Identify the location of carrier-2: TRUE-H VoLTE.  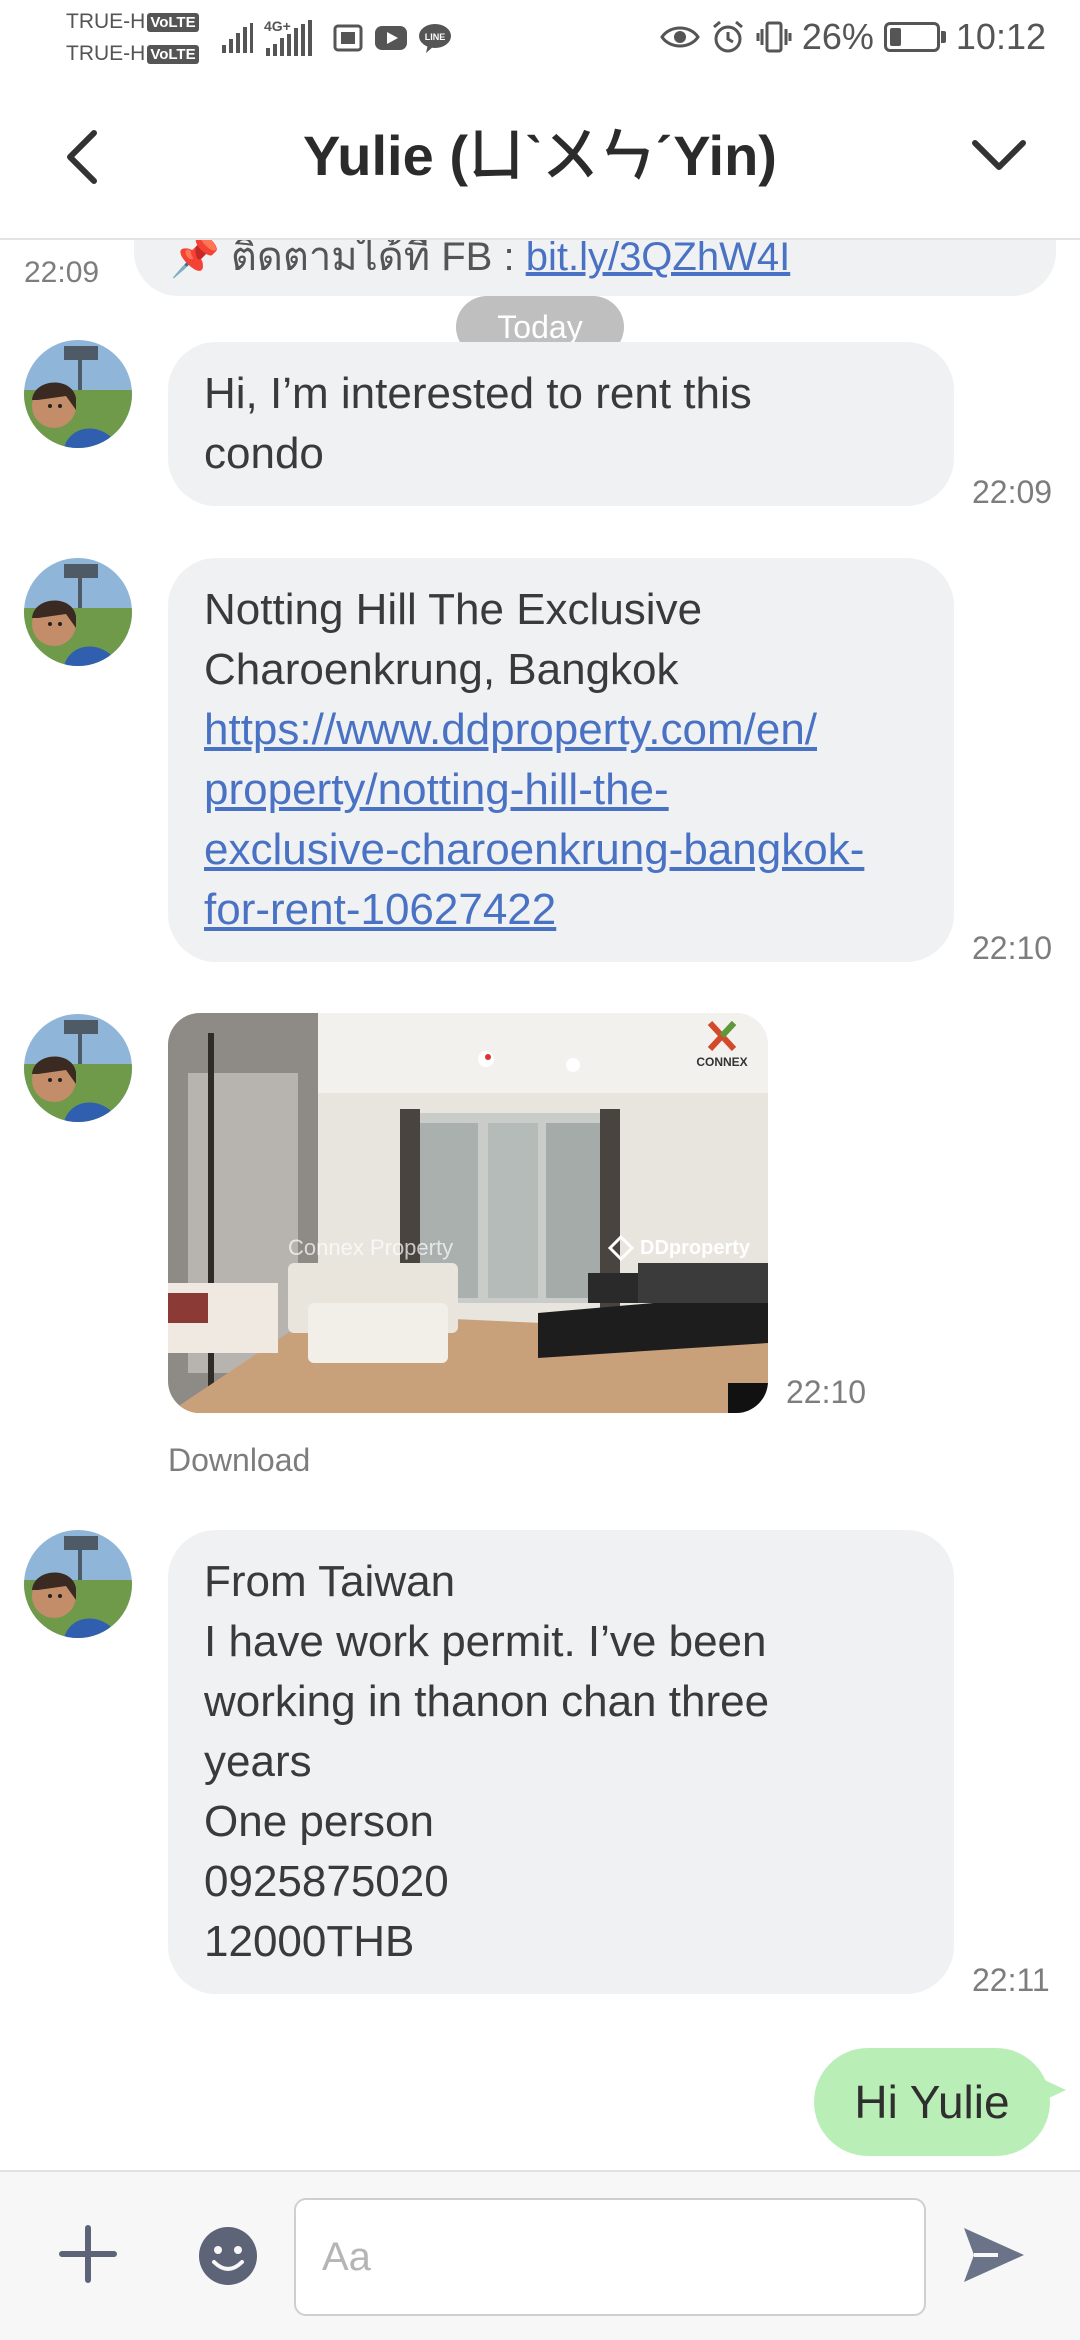
(132, 54).